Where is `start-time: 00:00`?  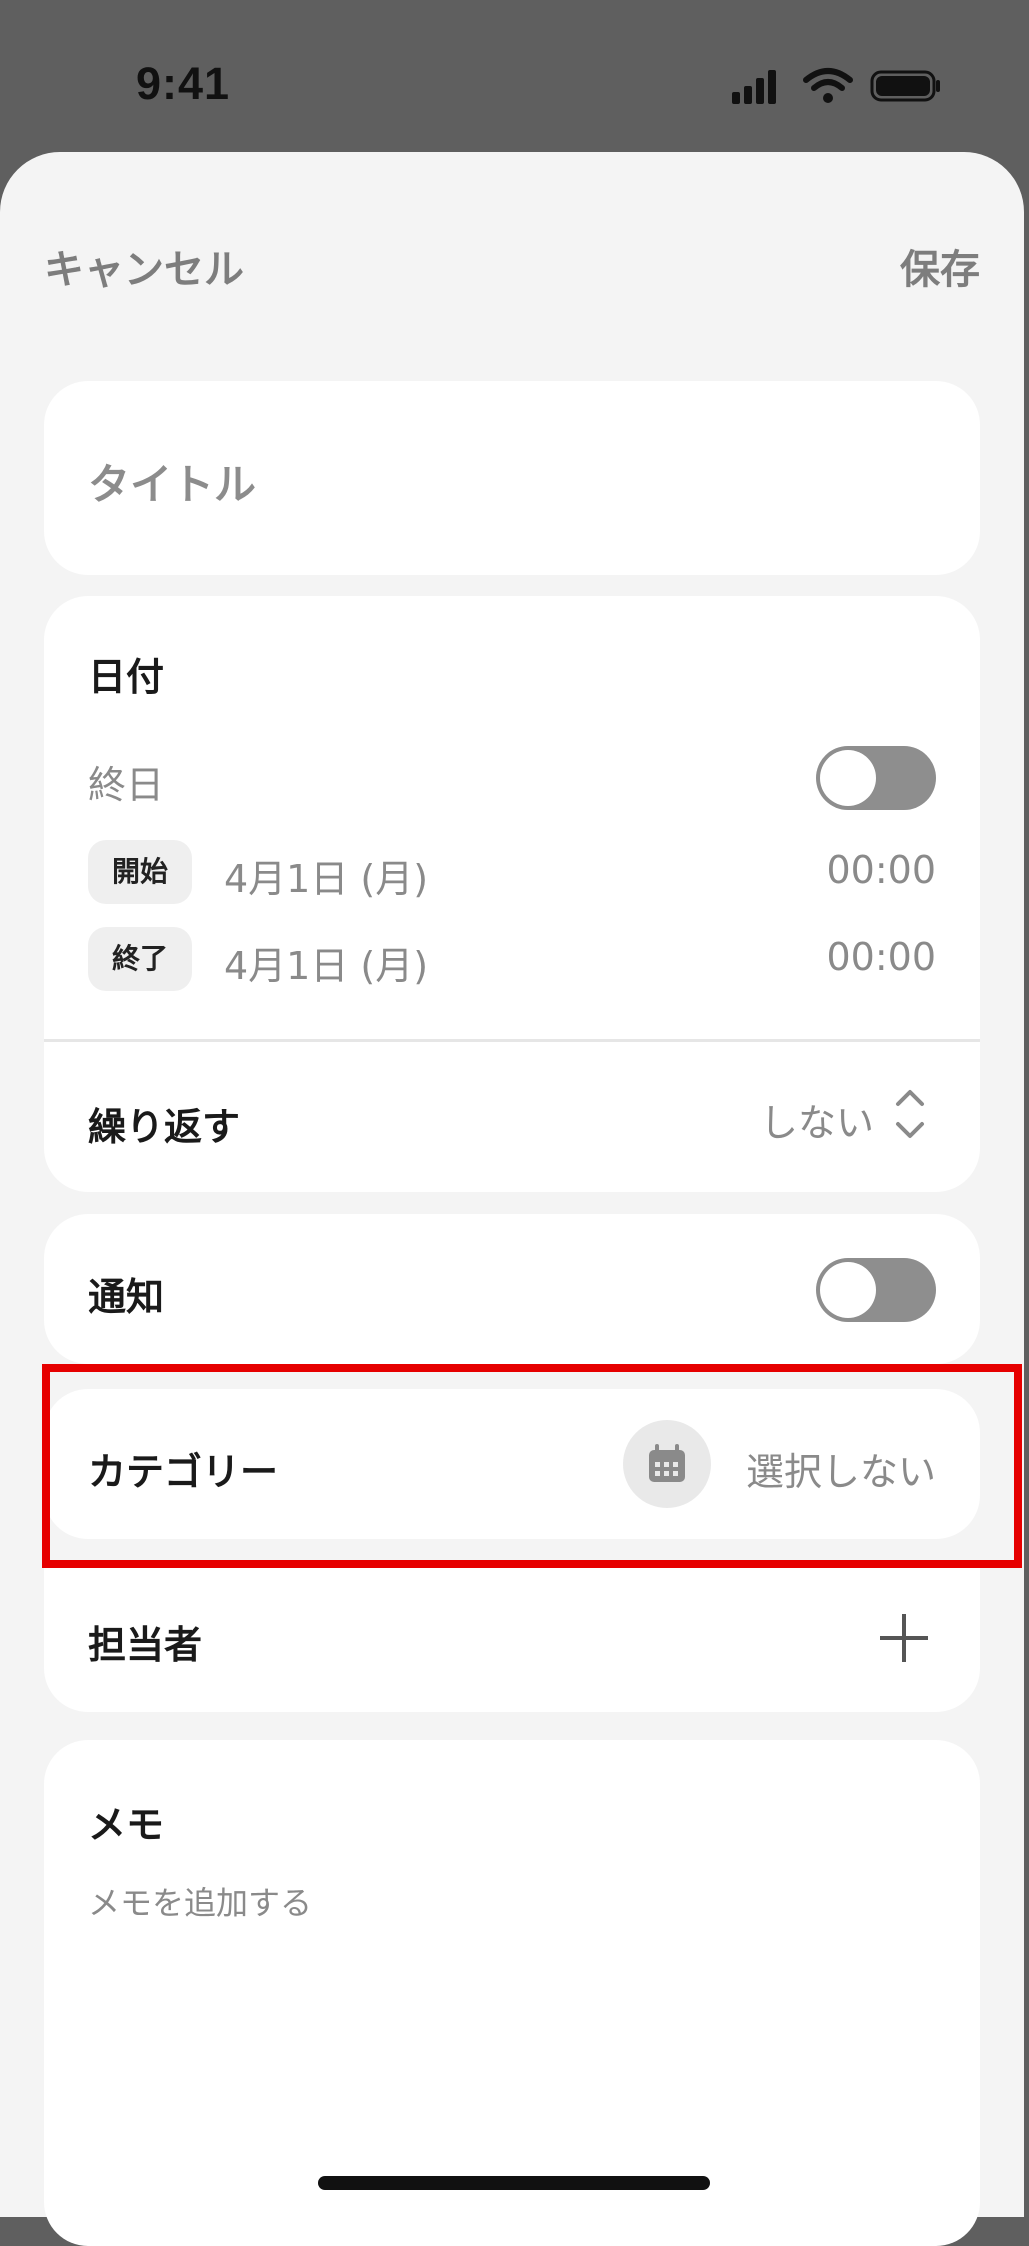 start-time: 00:00 is located at coordinates (881, 870).